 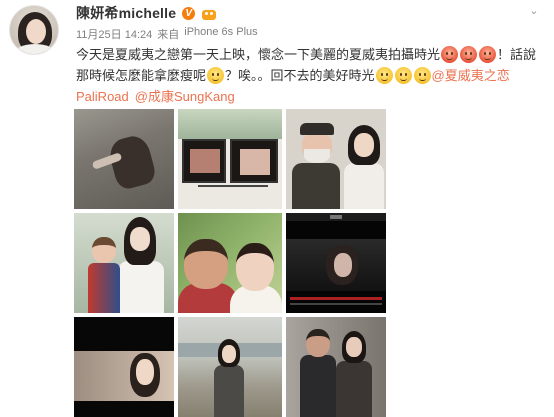 What do you see at coordinates (216, 75) in the screenshot?
I see `flushed-emoji-icon` at bounding box center [216, 75].